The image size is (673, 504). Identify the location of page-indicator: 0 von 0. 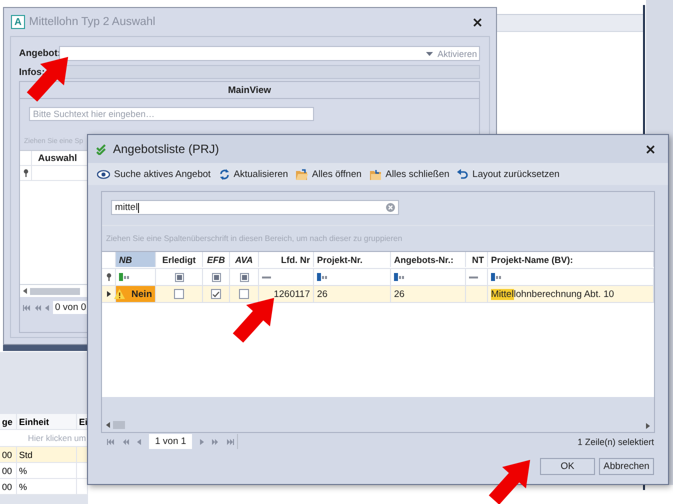
(70, 307).